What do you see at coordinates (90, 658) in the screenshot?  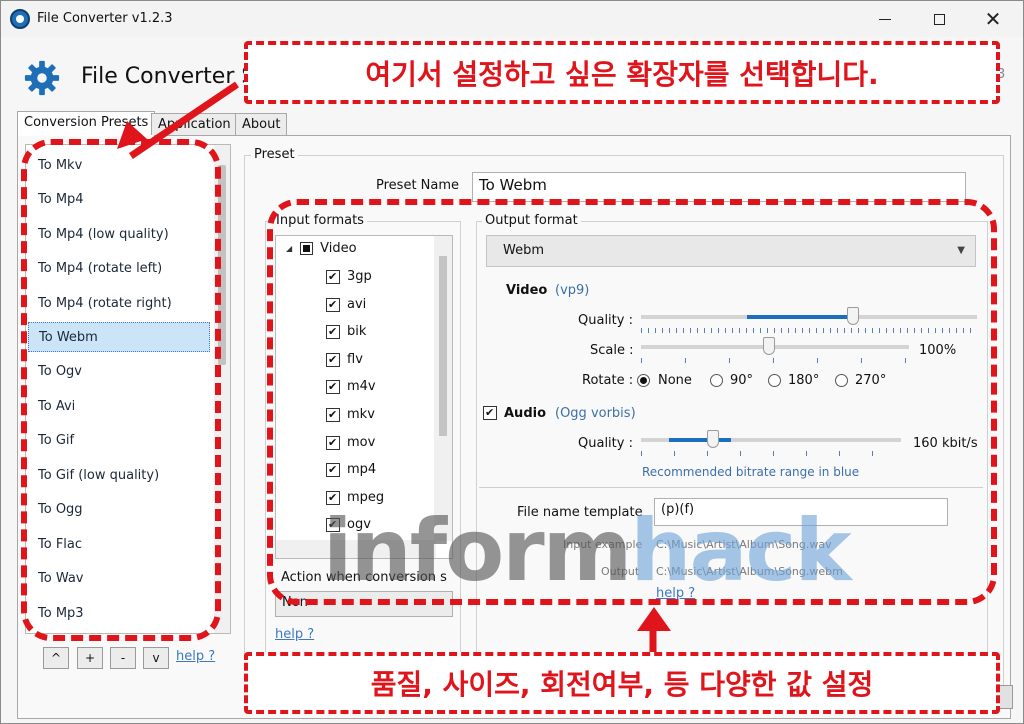 I see `add-preset-button: +` at bounding box center [90, 658].